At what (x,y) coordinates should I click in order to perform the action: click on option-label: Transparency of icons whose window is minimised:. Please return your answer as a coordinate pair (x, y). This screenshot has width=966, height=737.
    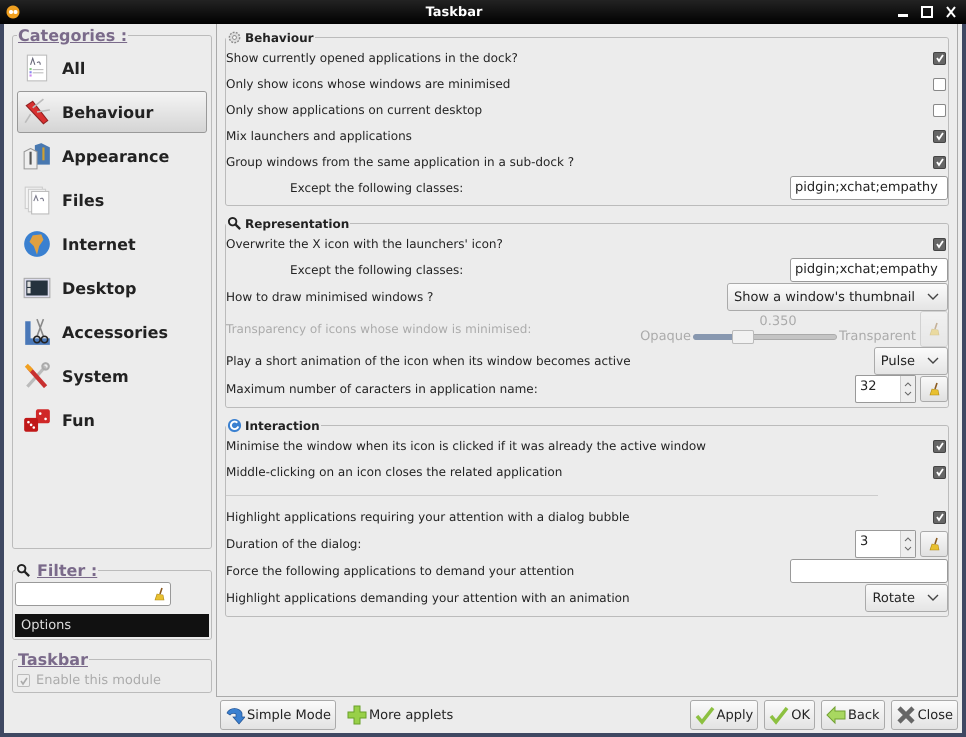
    Looking at the image, I should click on (379, 329).